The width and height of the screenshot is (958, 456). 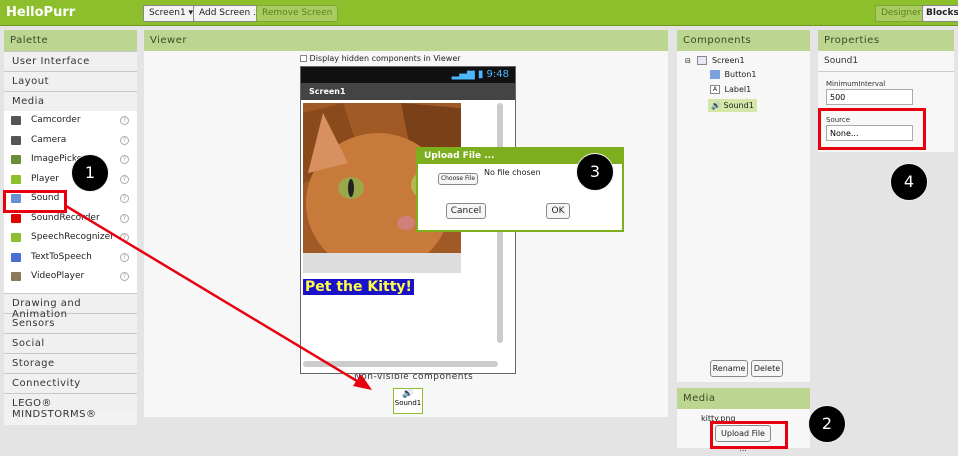 What do you see at coordinates (595, 172) in the screenshot?
I see `callout-3: 3` at bounding box center [595, 172].